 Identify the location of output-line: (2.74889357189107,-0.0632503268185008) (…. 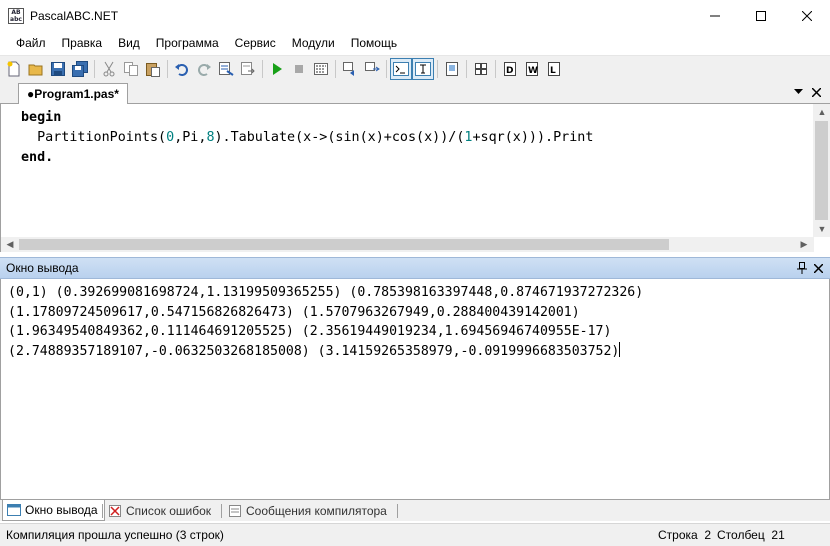
(314, 351).